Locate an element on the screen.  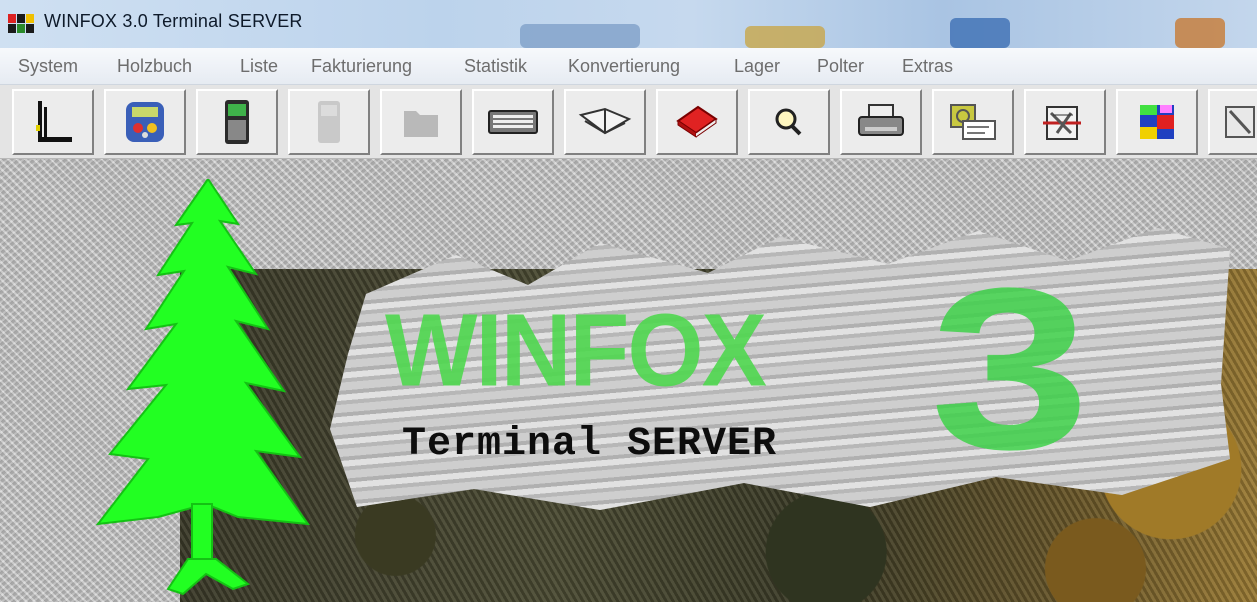
search-icon is located at coordinates (788, 122).